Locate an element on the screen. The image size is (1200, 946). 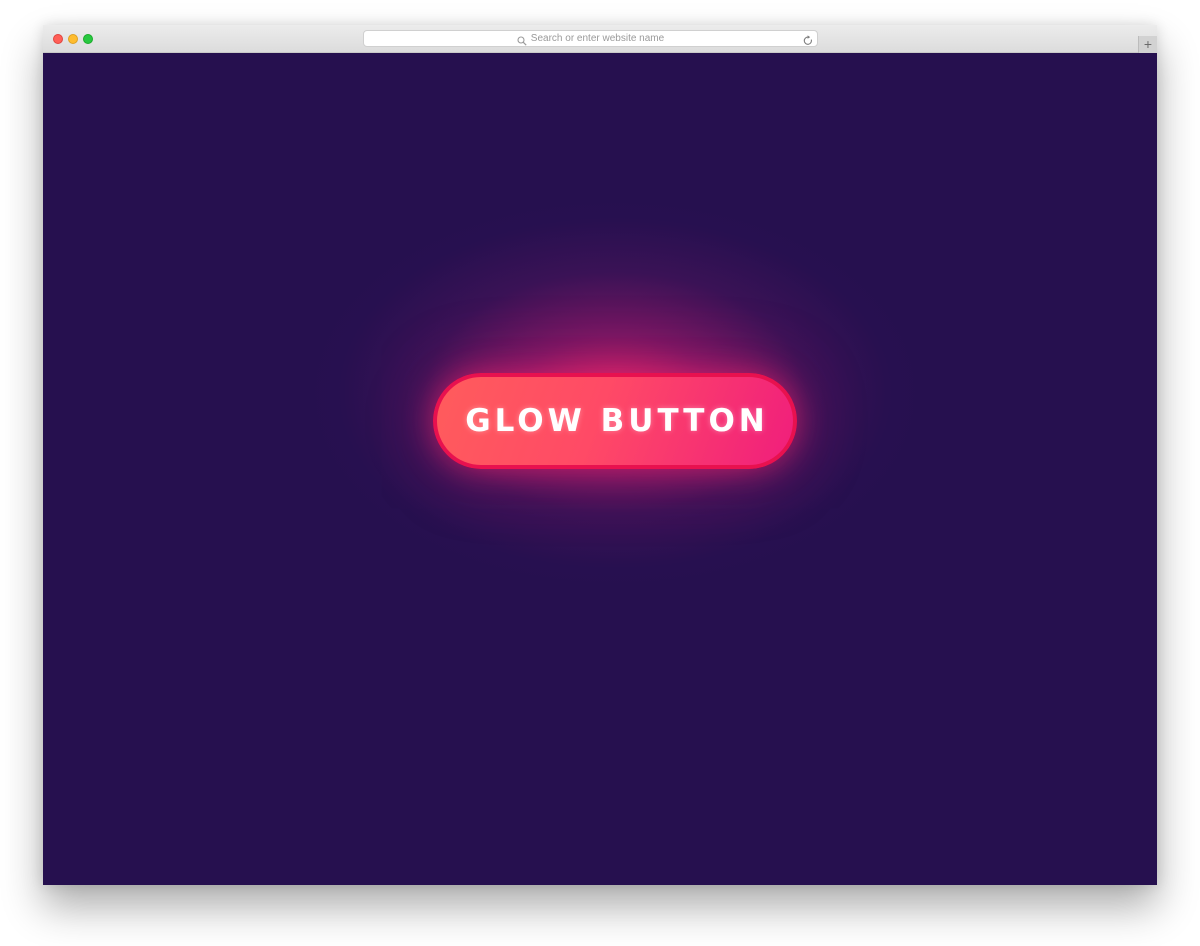
address-bar-content: Search or enter website name is located at coordinates (590, 38).